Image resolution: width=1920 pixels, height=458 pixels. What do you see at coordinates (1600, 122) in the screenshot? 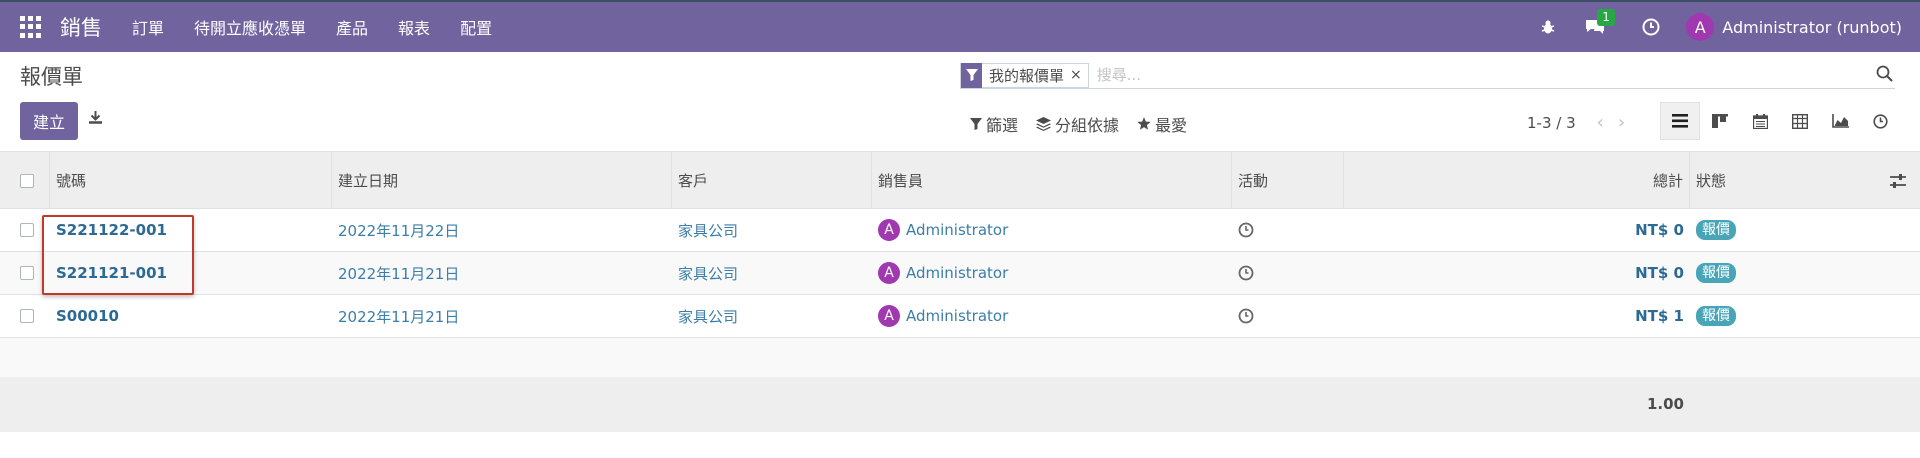
I see `pager-prev-icon: ‹` at bounding box center [1600, 122].